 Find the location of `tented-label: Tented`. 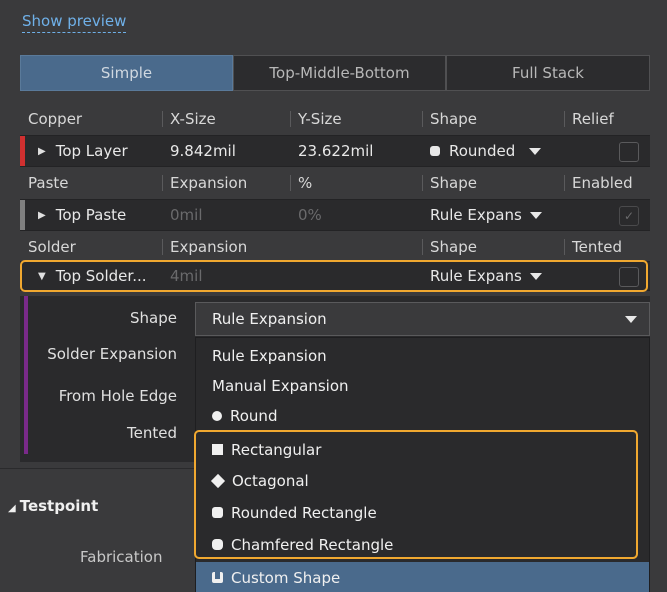

tented-label: Tented is located at coordinates (152, 433).